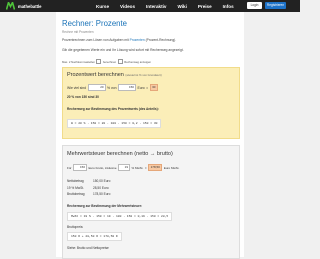 The height and width of the screenshot is (259, 320). I want to click on gross-label: Bruttopreis:, so click(75, 227).